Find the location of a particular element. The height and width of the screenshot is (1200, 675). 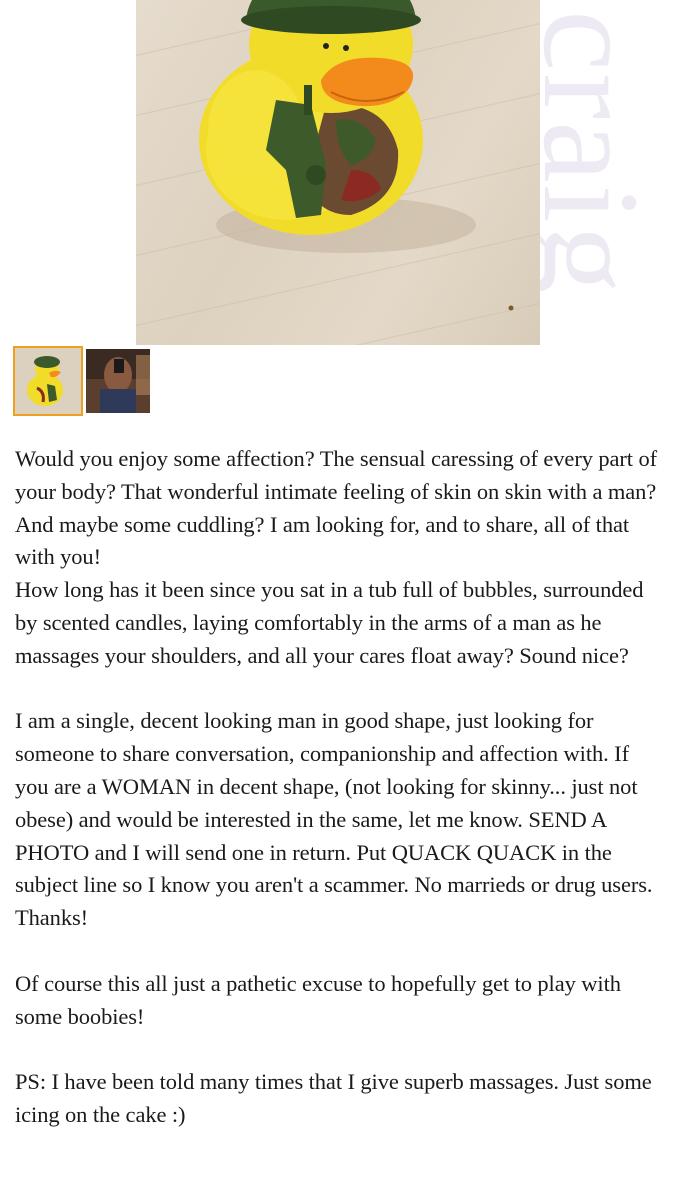

thumbnail-duck is located at coordinates (48, 381).